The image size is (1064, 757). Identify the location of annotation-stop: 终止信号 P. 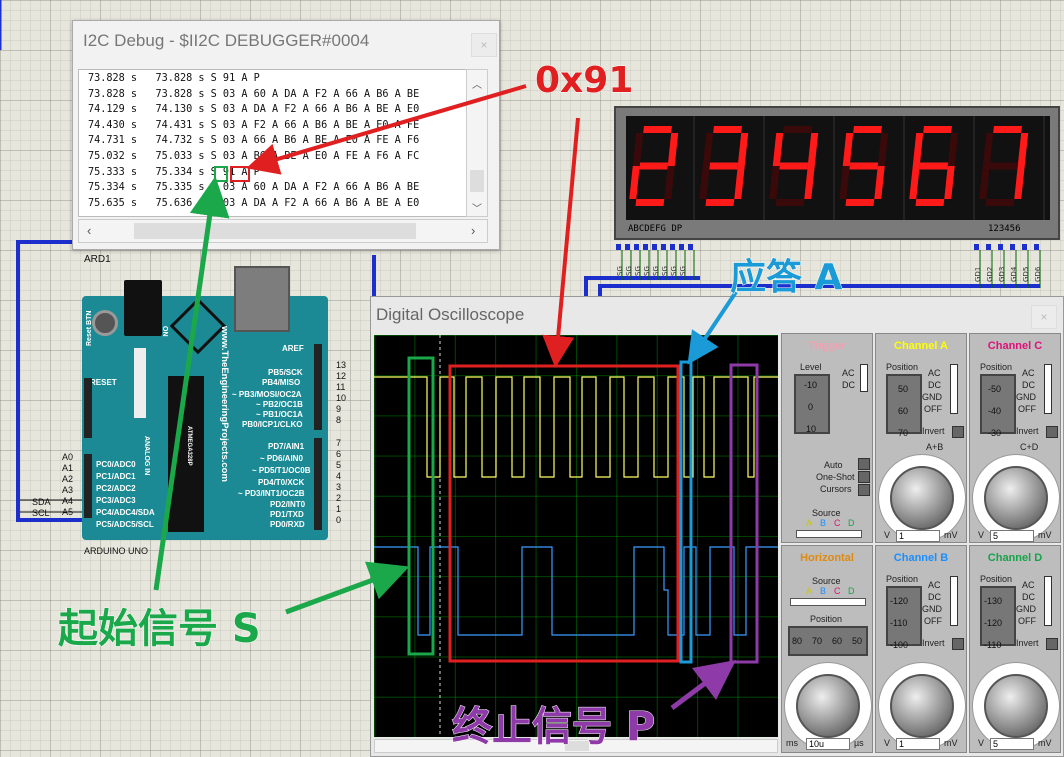
(553, 727).